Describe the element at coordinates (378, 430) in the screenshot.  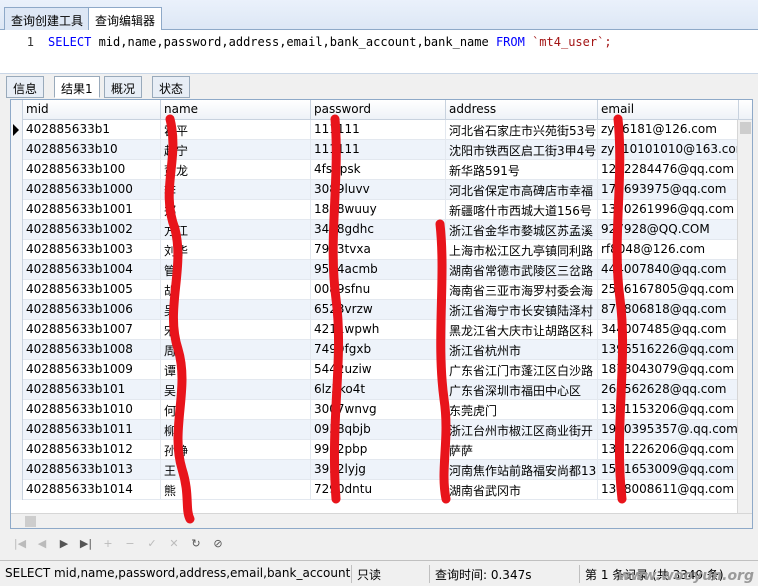
I see `cell-password: 0958qbjb` at that location.